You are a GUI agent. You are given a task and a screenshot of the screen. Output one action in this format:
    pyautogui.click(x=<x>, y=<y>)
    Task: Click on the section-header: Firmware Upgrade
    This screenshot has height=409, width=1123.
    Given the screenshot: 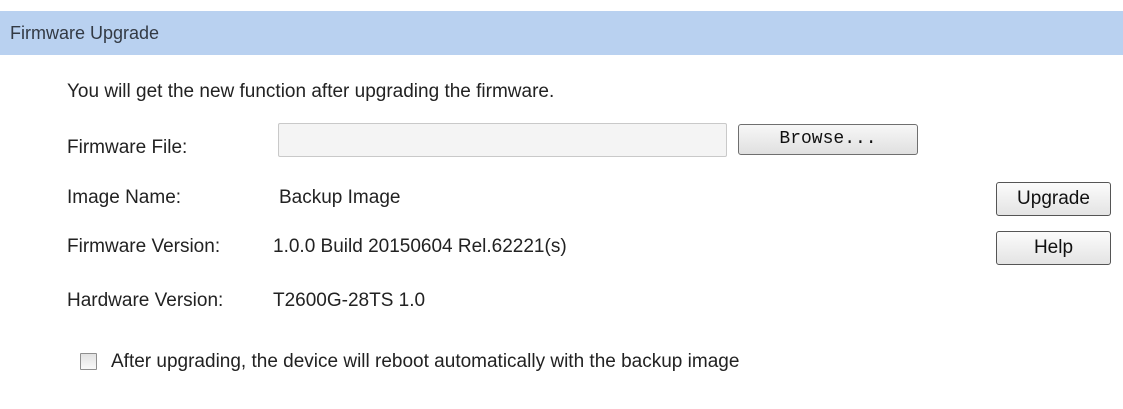 What is the action you would take?
    pyautogui.click(x=561, y=33)
    